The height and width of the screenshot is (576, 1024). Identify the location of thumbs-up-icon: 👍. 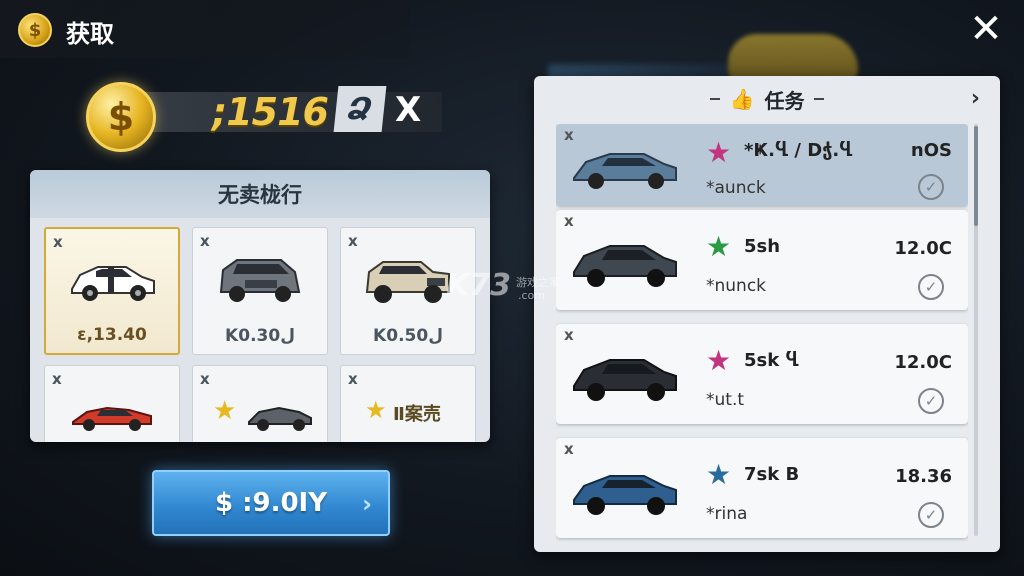
(742, 99).